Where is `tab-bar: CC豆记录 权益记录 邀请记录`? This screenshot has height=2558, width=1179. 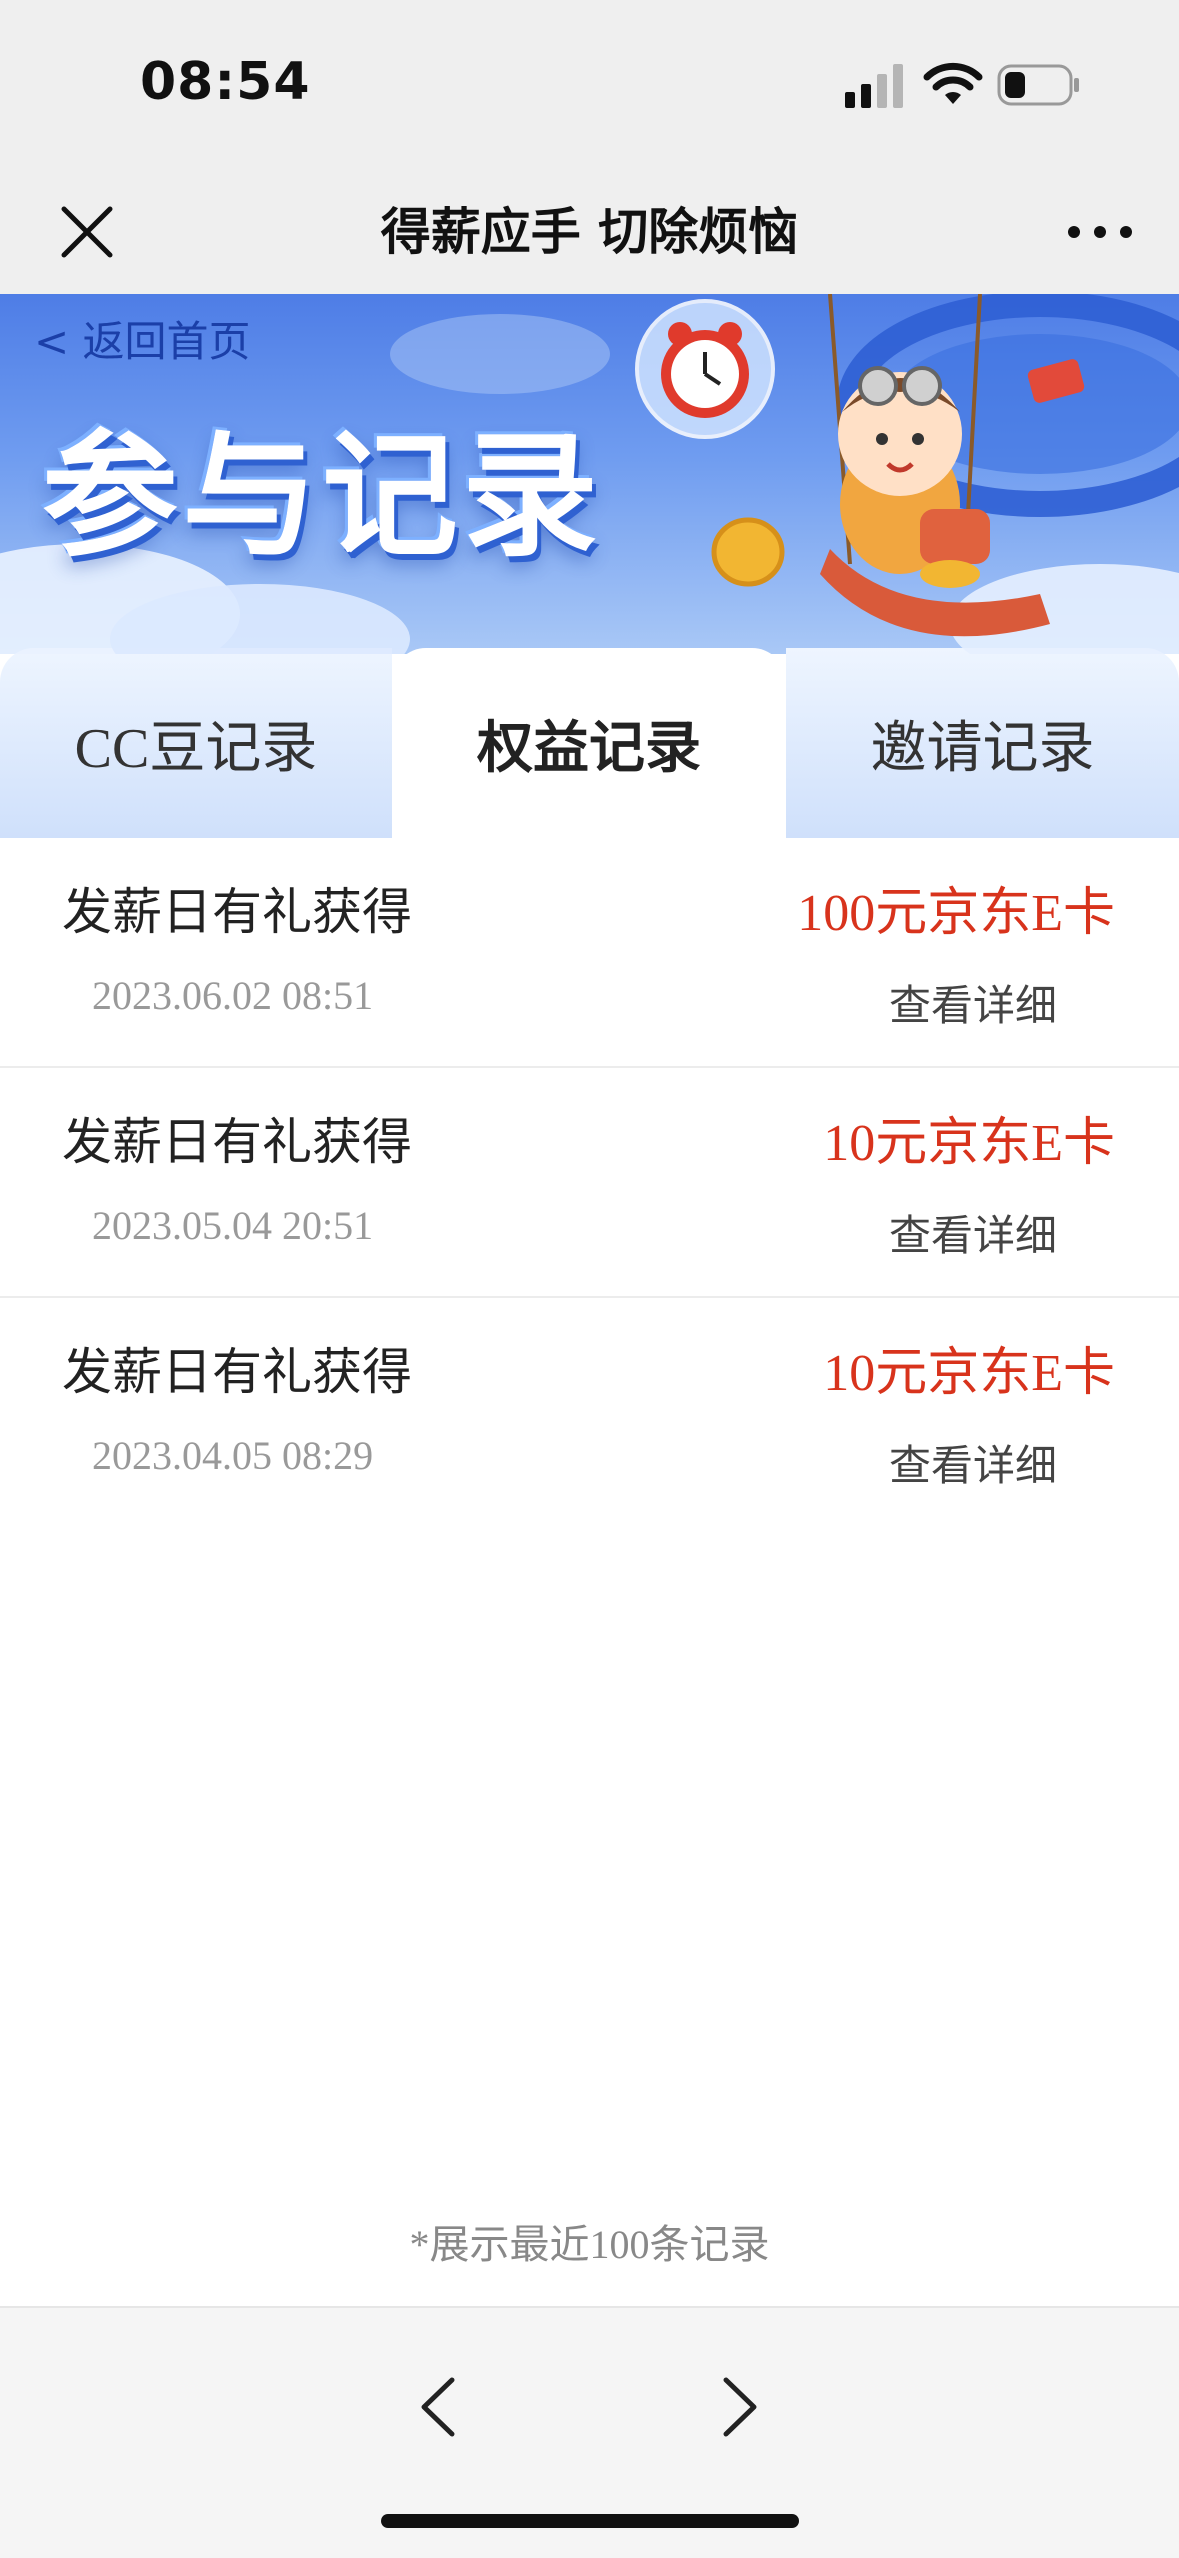 tab-bar: CC豆记录 权益记录 邀请记录 is located at coordinates (589, 743).